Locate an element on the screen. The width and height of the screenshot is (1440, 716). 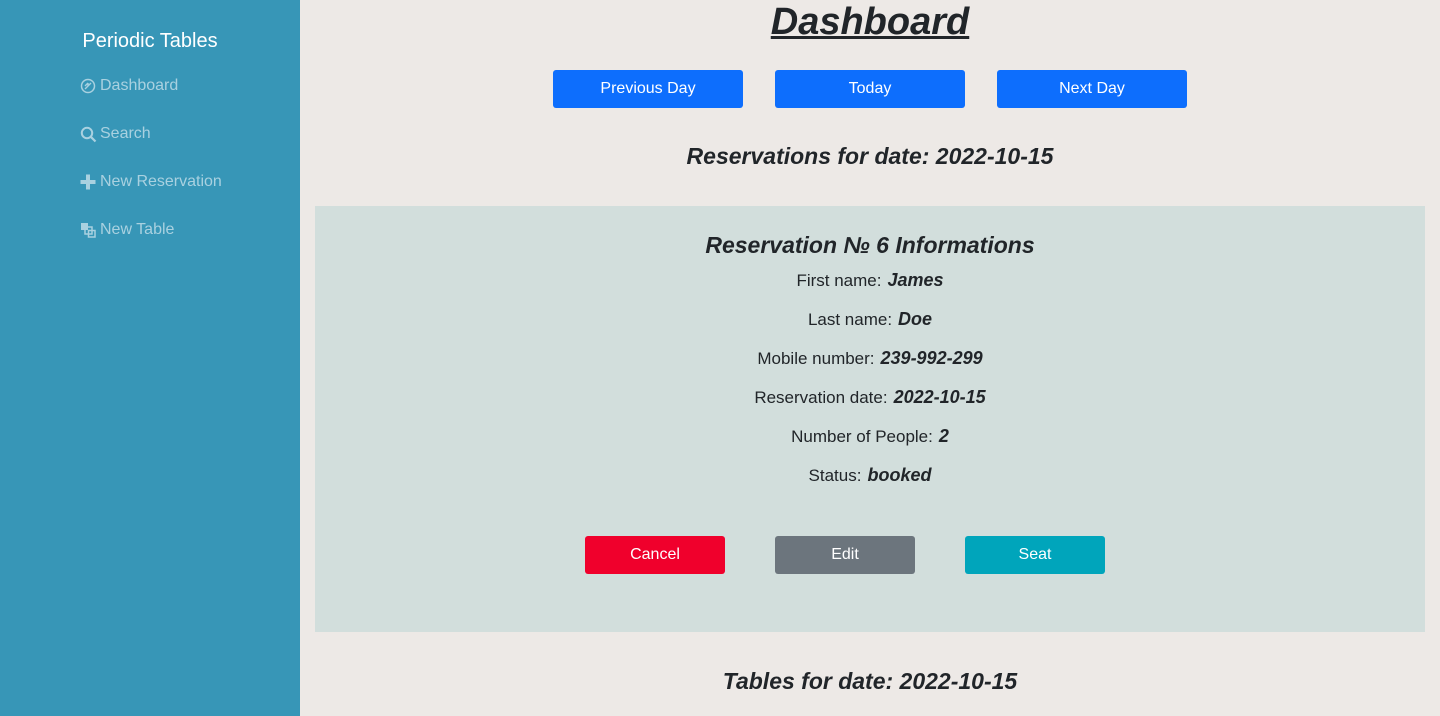
field-label: Last name: is located at coordinates (850, 319).